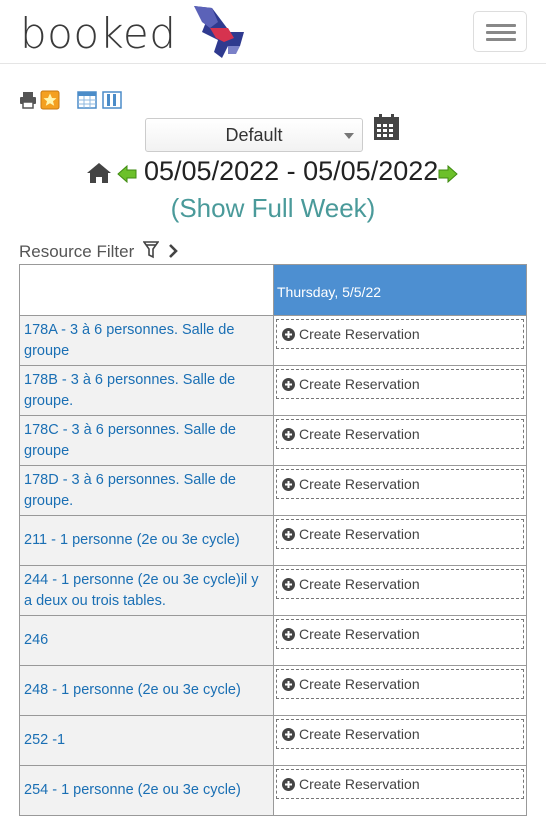 The width and height of the screenshot is (546, 818). What do you see at coordinates (130, 440) in the screenshot?
I see `resource-link: 178C - 3 à 6 personnes. Salle de groupe` at bounding box center [130, 440].